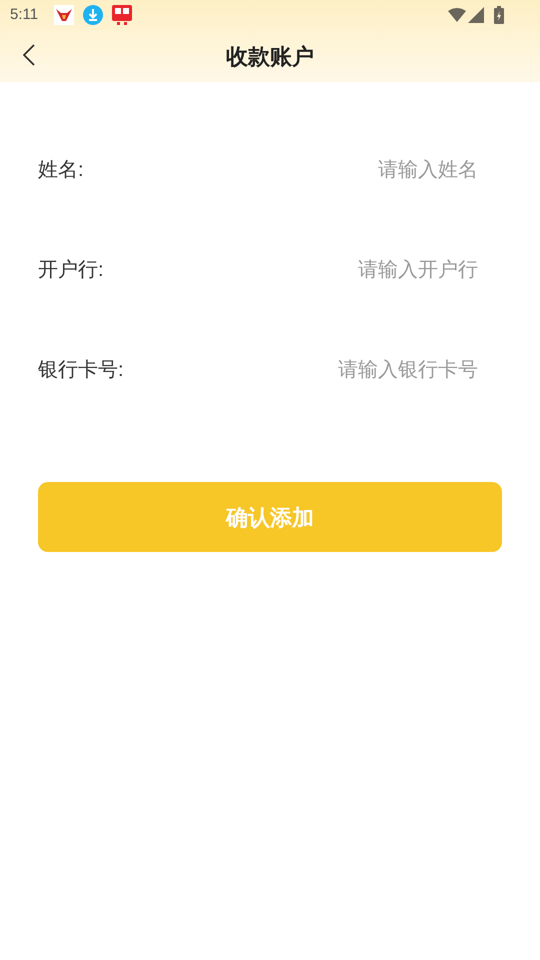  What do you see at coordinates (24, 14) in the screenshot?
I see `status-time: 5:11` at bounding box center [24, 14].